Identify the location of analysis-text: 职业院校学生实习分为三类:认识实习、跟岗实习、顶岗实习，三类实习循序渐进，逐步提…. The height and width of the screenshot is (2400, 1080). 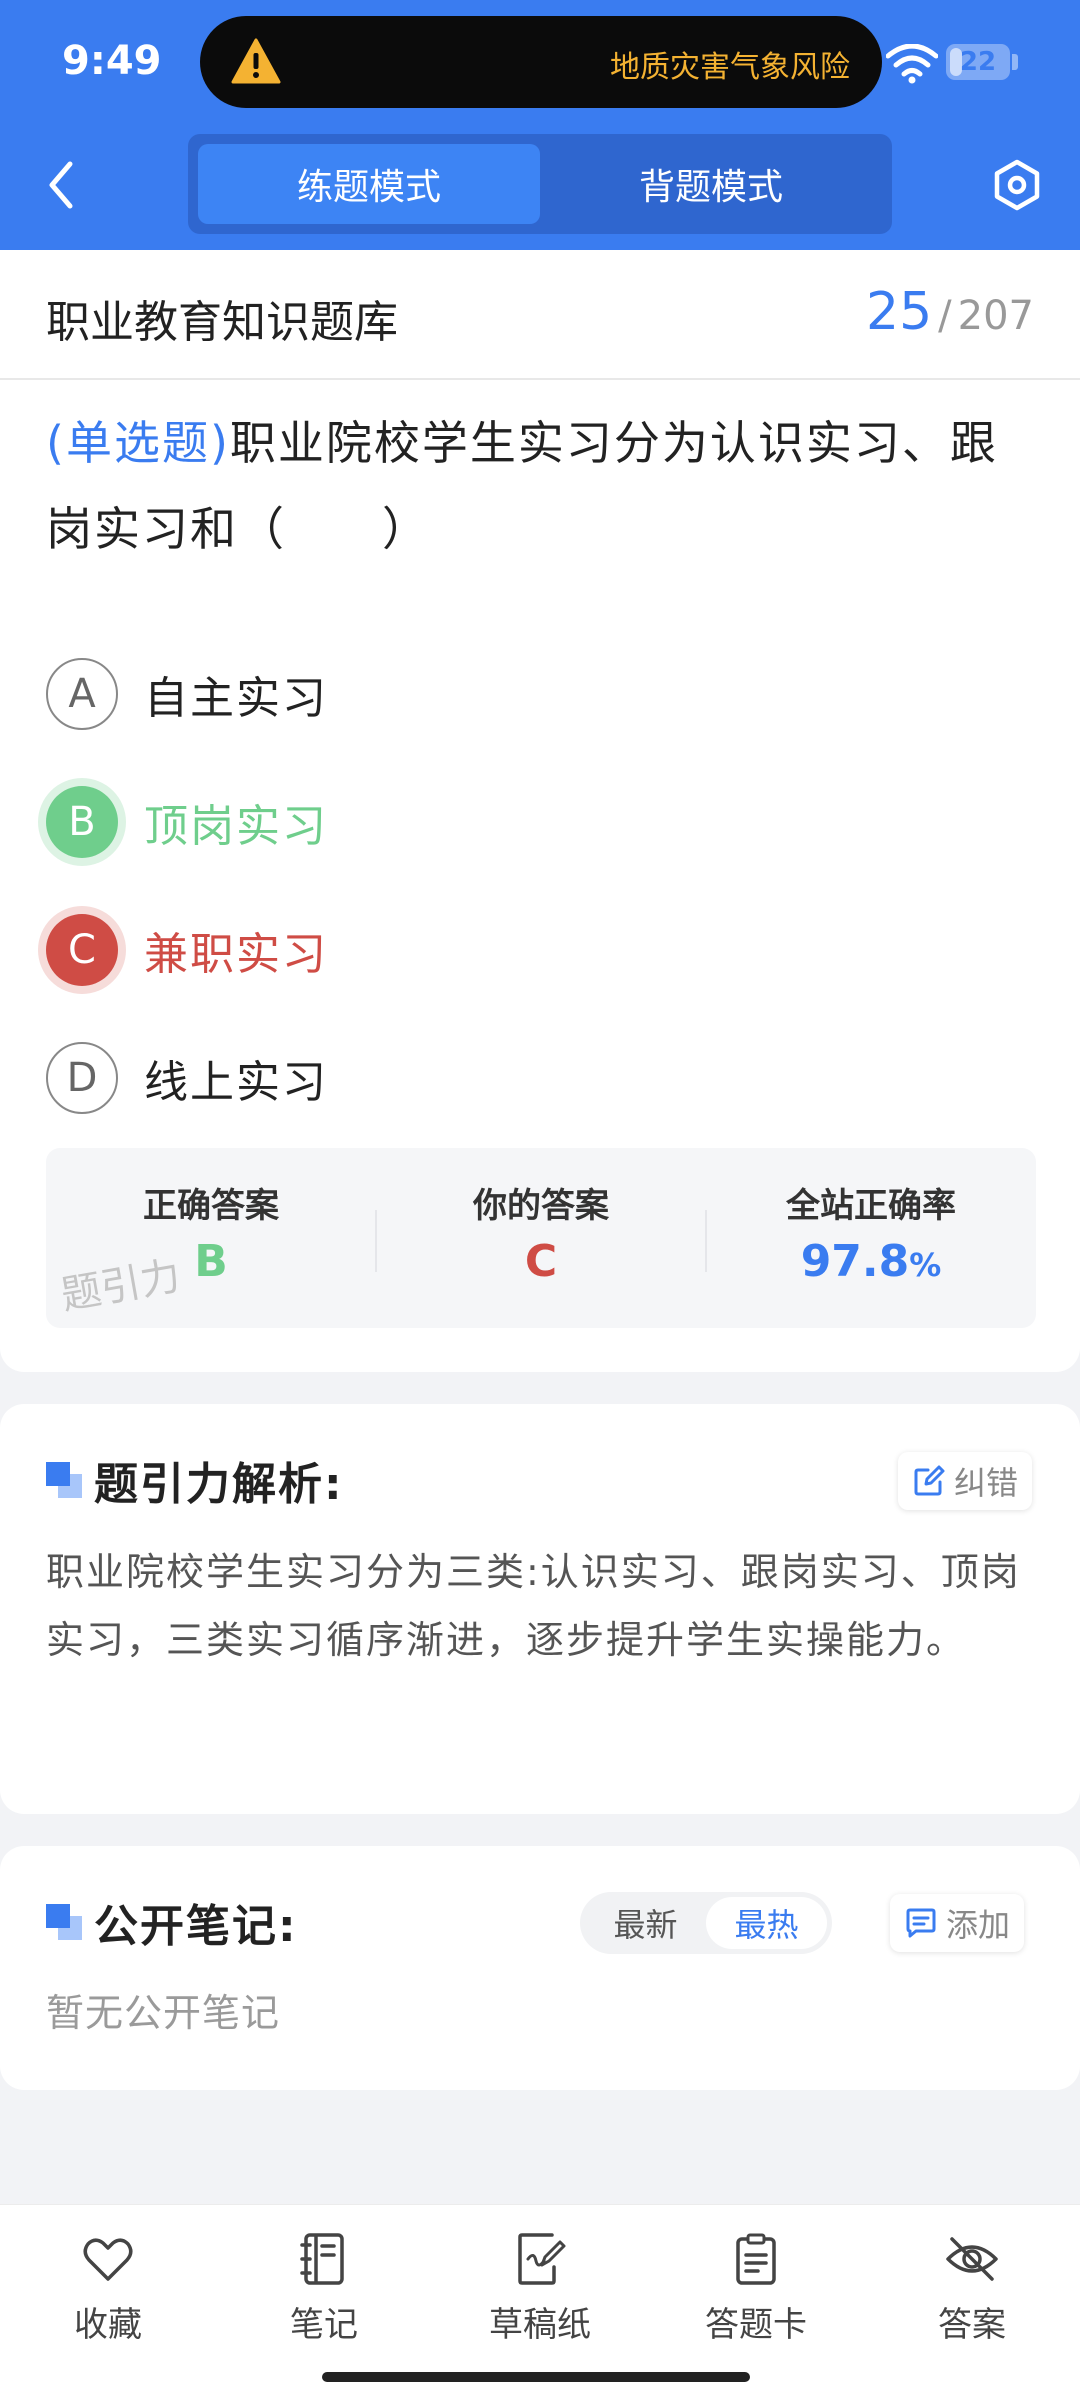
(533, 1606).